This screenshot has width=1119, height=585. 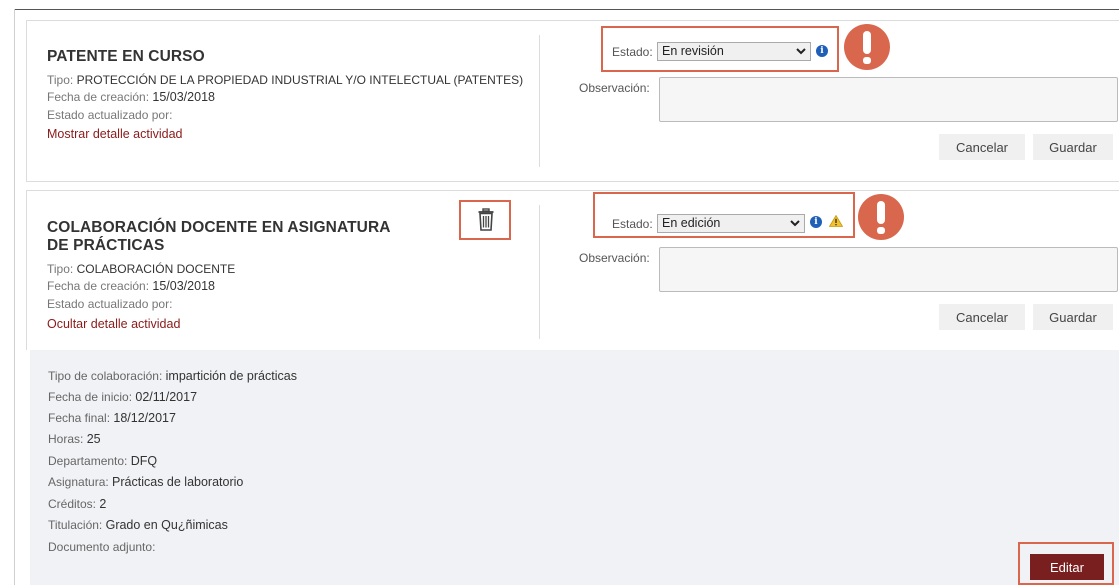 I want to click on top-divider, so click(x=566, y=9).